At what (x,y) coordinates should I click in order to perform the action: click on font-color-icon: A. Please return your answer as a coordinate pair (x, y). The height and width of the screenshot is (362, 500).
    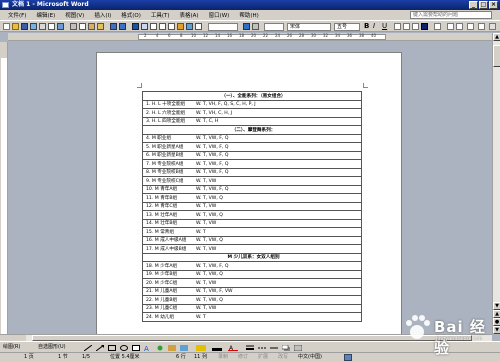
    Looking at the image, I should click on (233, 348).